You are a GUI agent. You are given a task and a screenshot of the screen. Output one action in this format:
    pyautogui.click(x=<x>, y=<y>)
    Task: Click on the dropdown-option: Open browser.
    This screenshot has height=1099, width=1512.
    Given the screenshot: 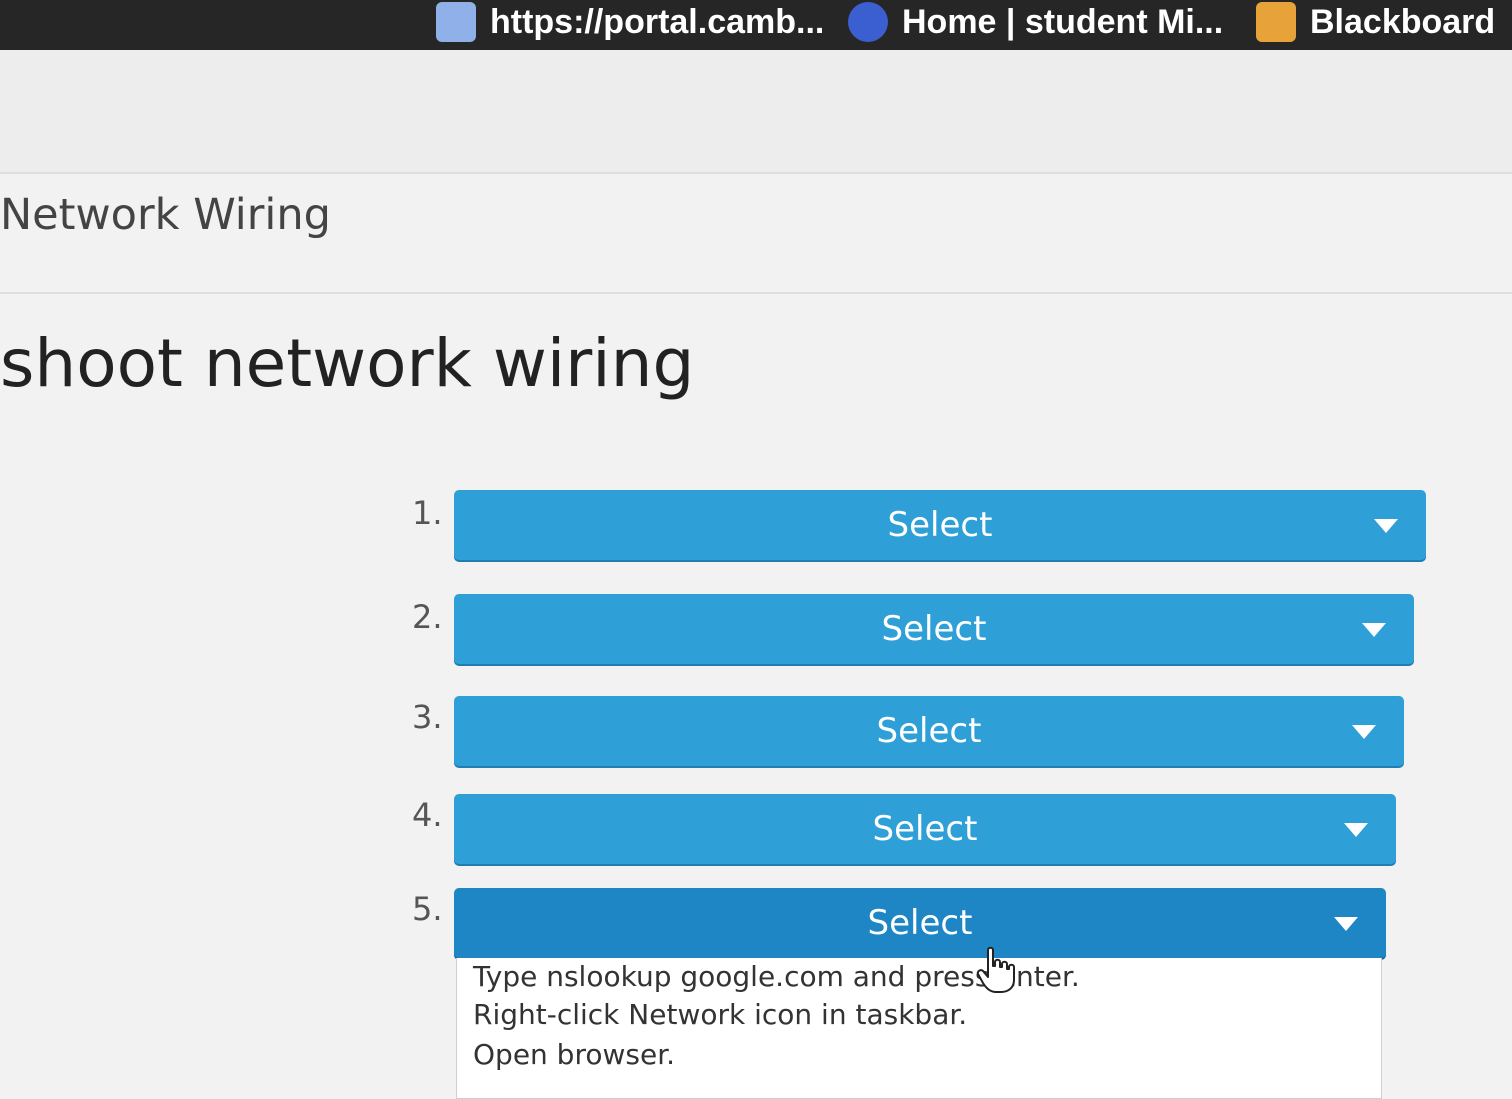 What is the action you would take?
    pyautogui.click(x=574, y=1054)
    